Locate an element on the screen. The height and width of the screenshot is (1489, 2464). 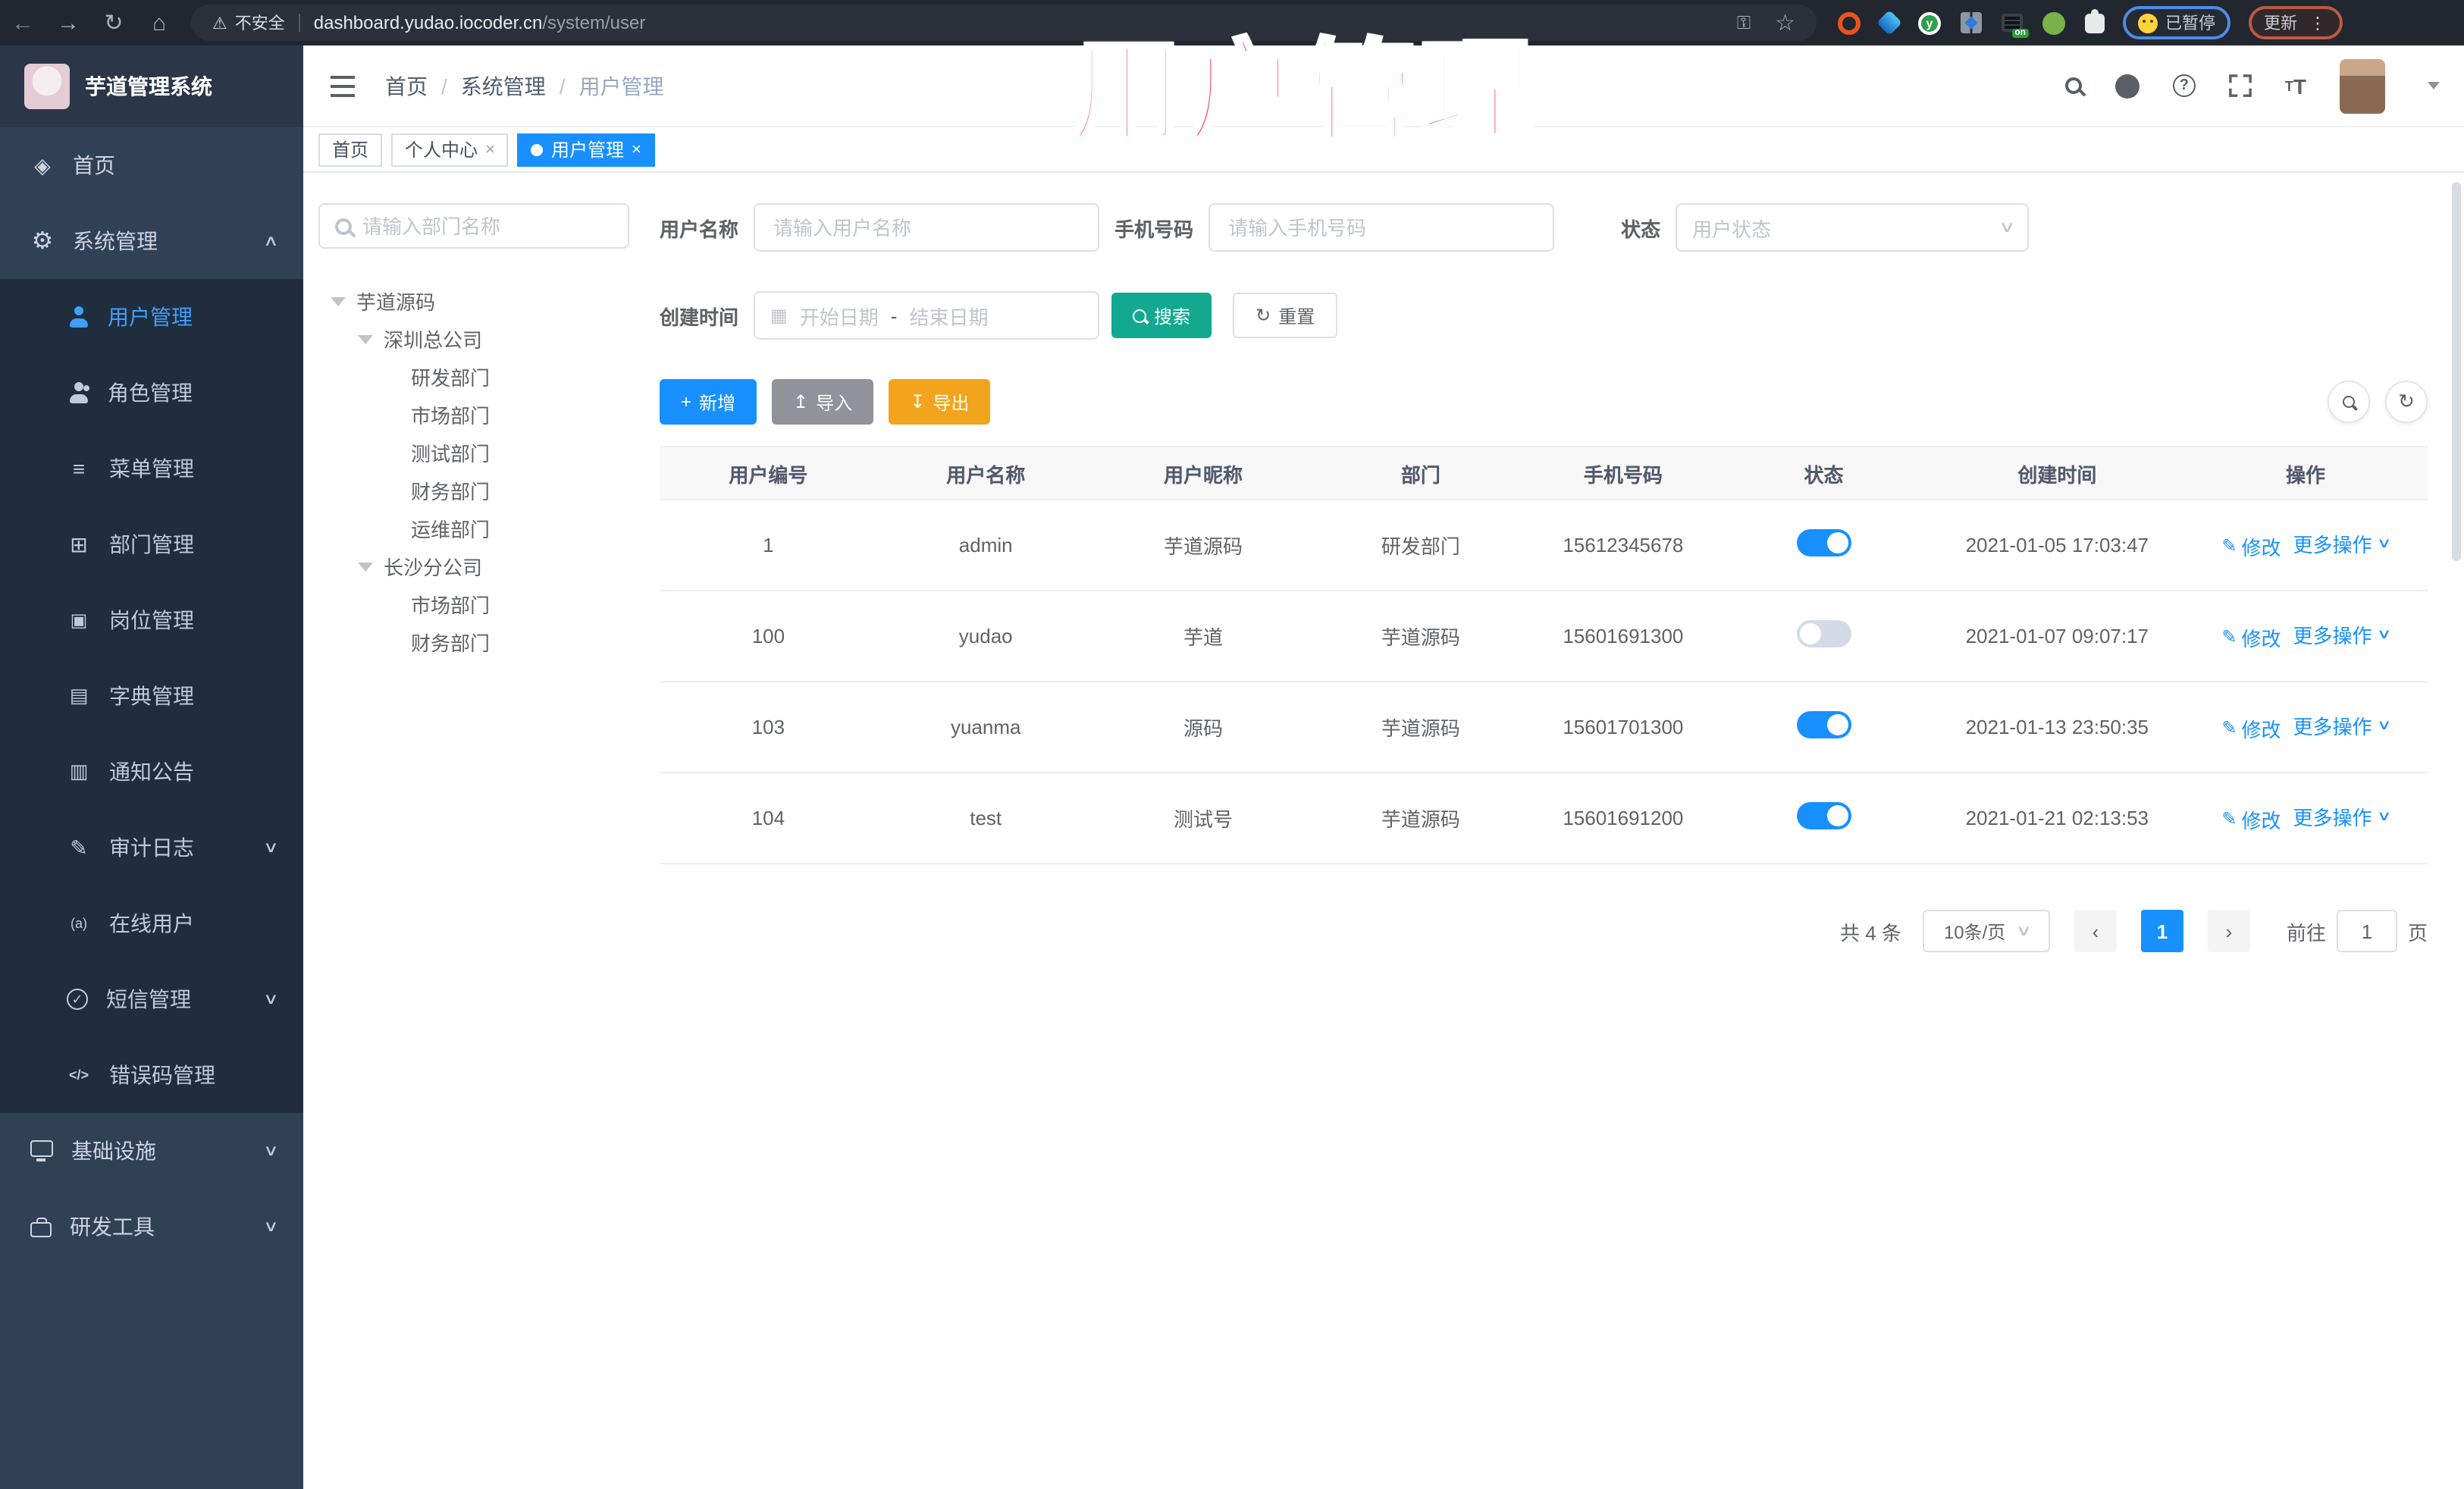
sidebar-item-系统管理: 系统管理 ∧ is located at coordinates (151, 241).